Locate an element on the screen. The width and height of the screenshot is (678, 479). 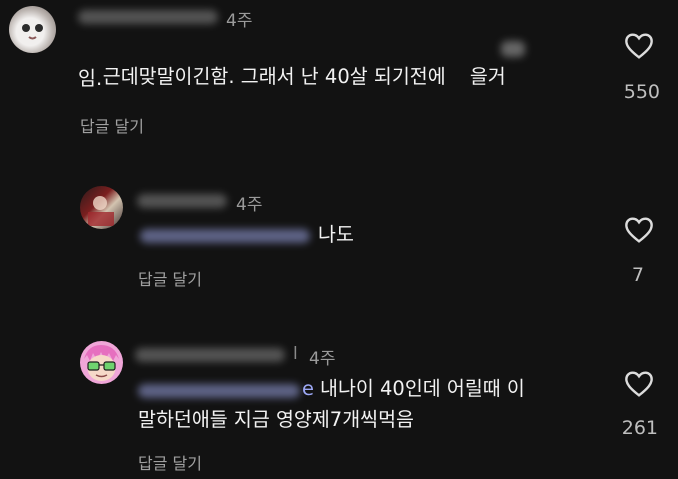
cartoon-avatar-icon is located at coordinates (101, 363).